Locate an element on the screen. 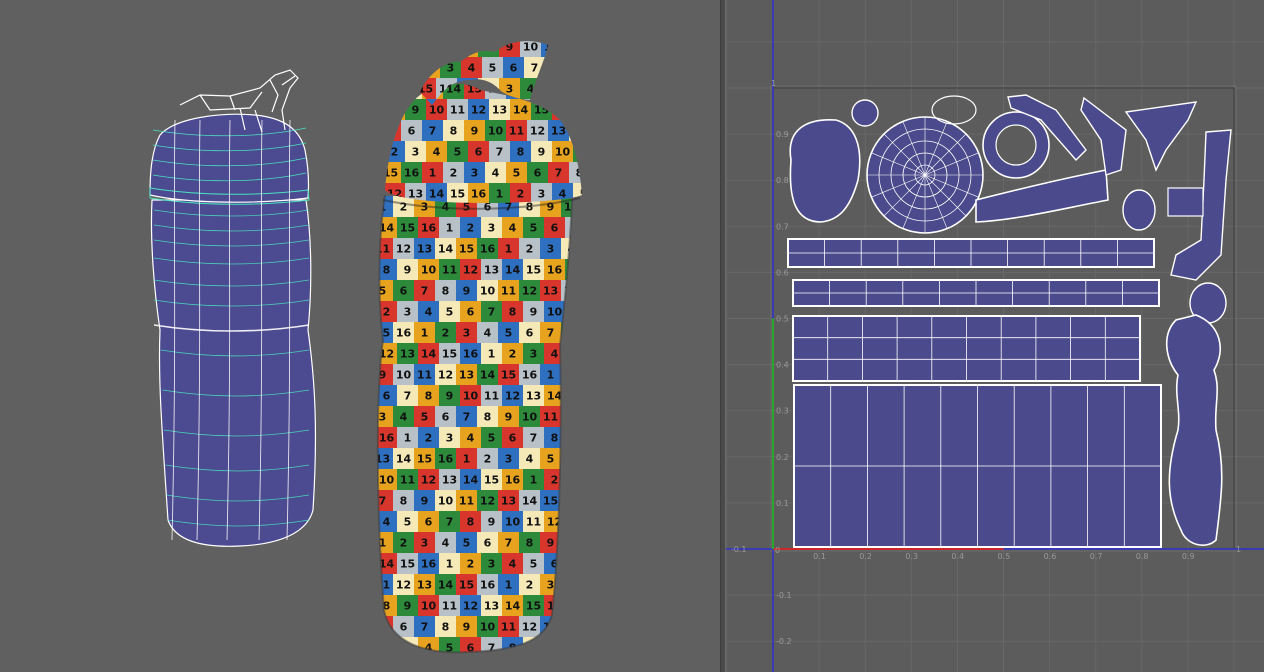  v-tick-label: 0.2 is located at coordinates (782, 457).